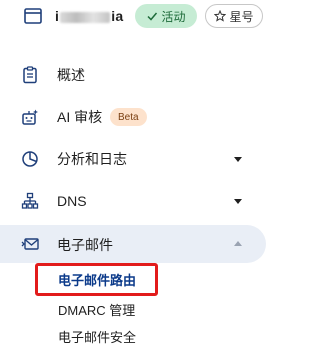 The height and width of the screenshot is (358, 320). What do you see at coordinates (30, 75) in the screenshot?
I see `clipboard-icon` at bounding box center [30, 75].